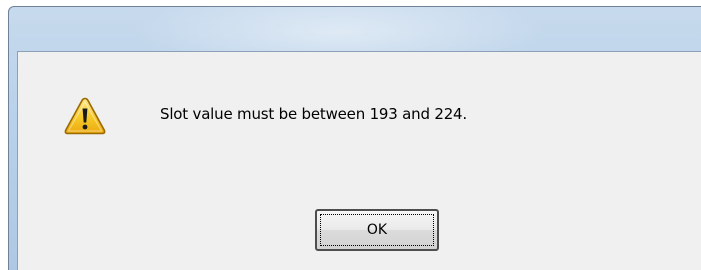  I want to click on ok-button-label: OK, so click(377, 230).